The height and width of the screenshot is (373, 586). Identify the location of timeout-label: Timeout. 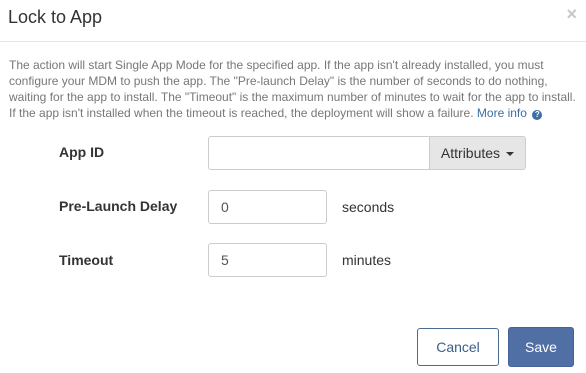
(86, 260).